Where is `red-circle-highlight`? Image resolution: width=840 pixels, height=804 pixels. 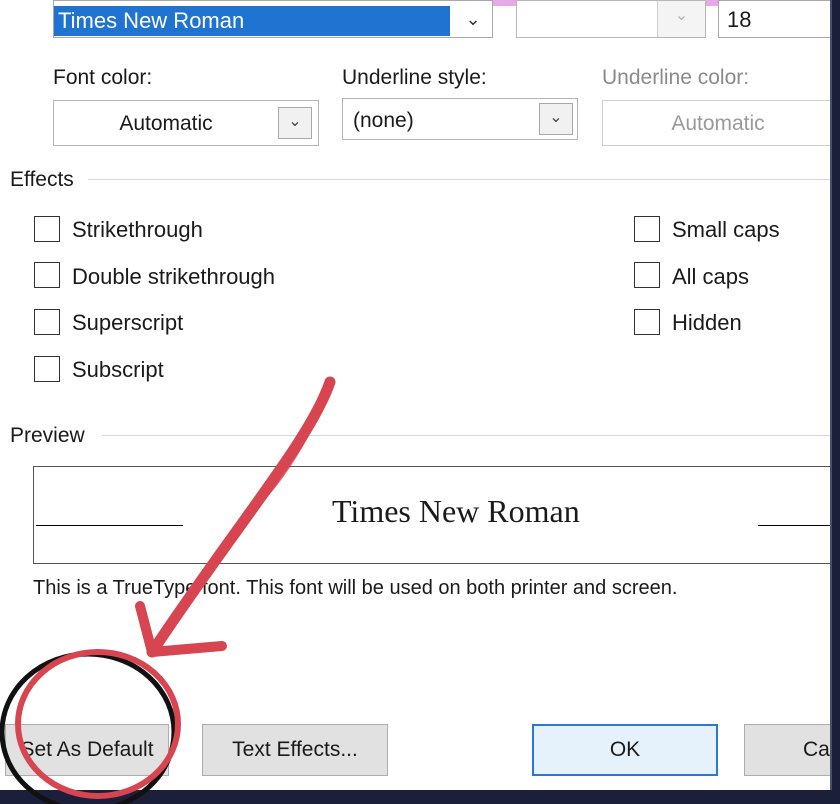 red-circle-highlight is located at coordinates (98, 724).